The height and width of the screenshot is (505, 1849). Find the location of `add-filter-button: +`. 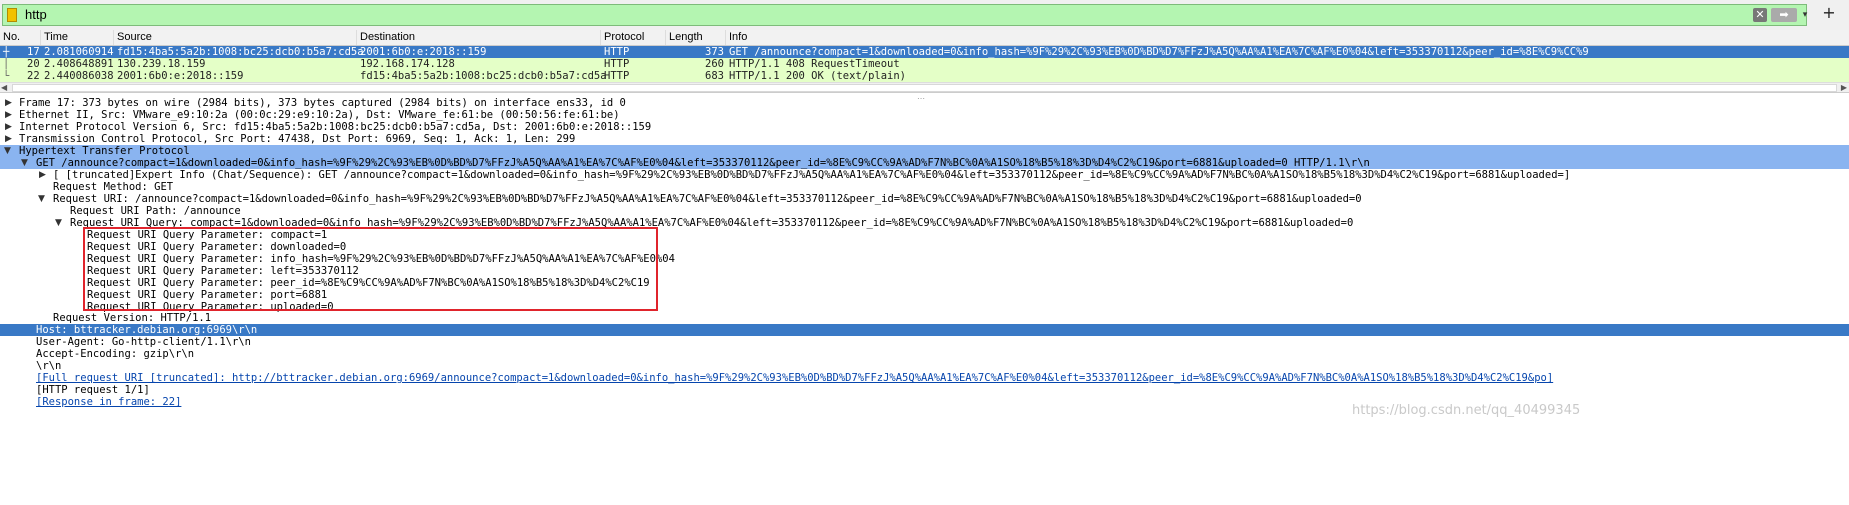

add-filter-button: + is located at coordinates (1829, 13).